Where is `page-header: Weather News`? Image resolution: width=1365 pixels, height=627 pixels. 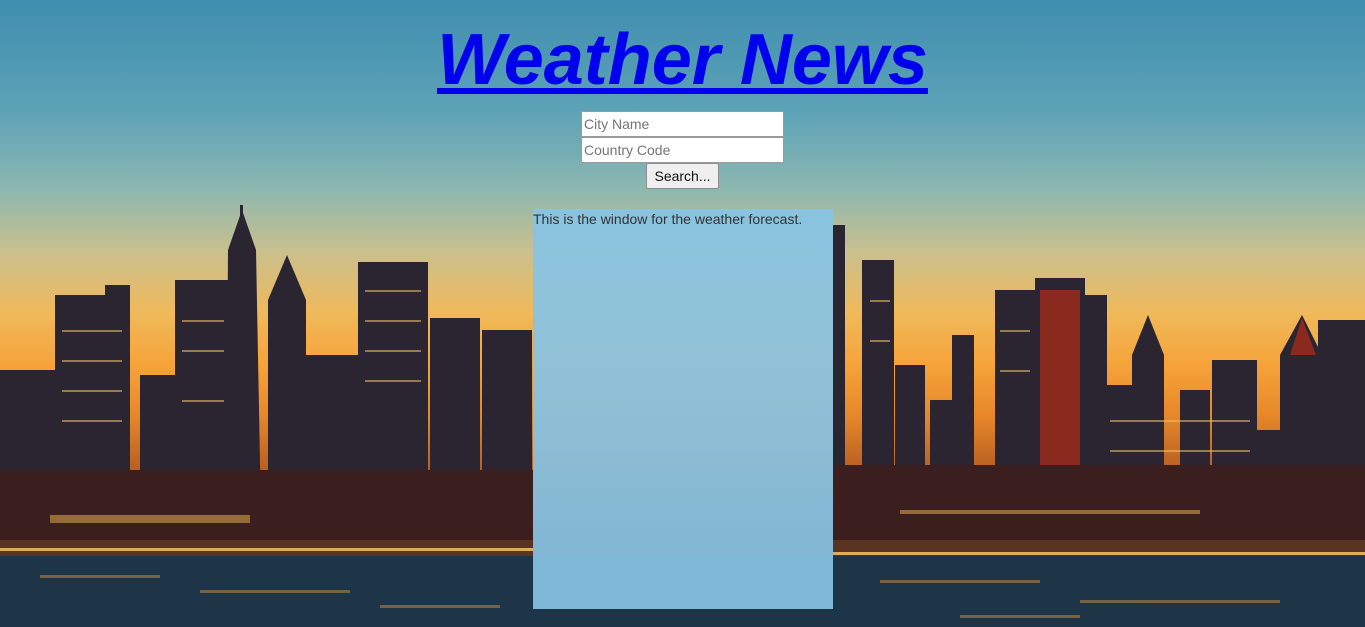 page-header: Weather News is located at coordinates (682, 60).